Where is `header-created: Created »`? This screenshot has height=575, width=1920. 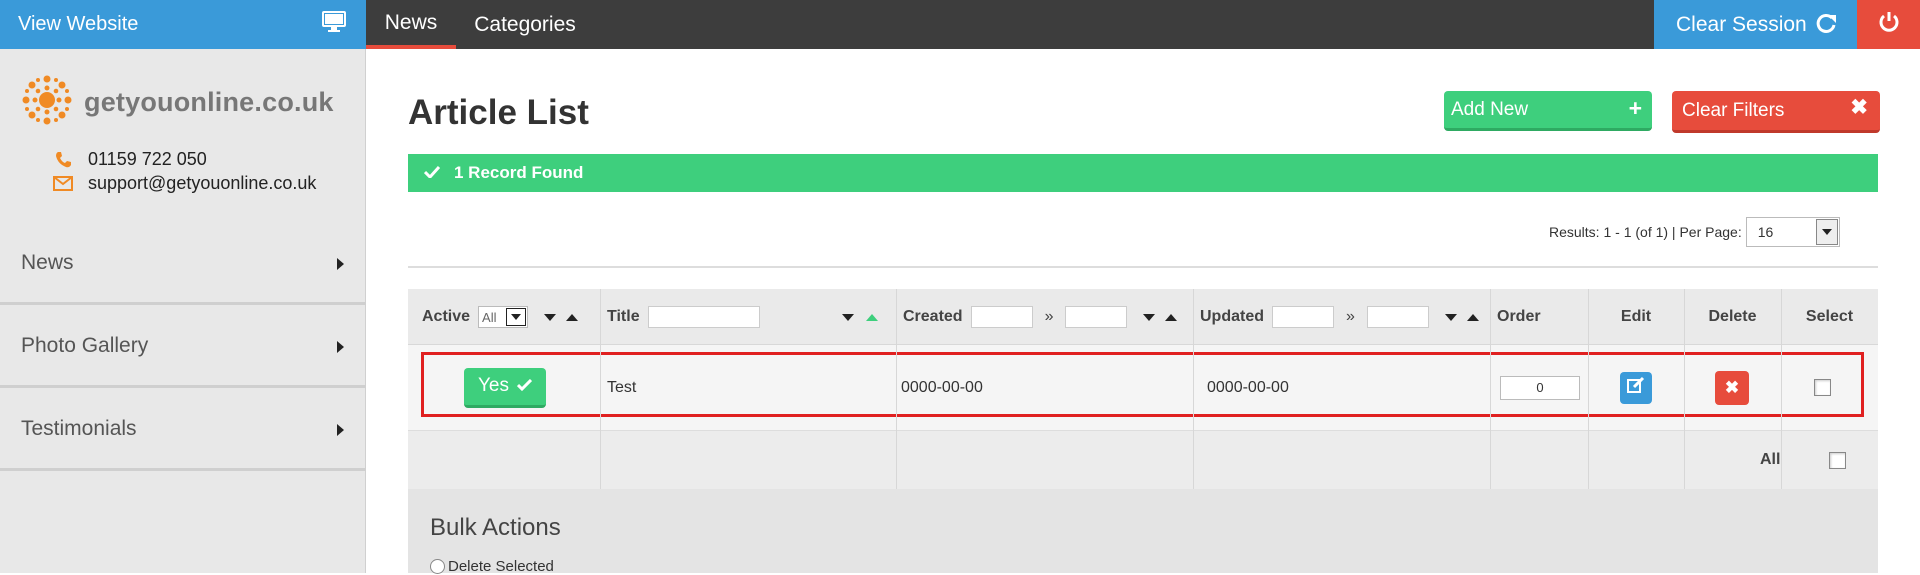
header-created: Created » is located at coordinates (1040, 317).